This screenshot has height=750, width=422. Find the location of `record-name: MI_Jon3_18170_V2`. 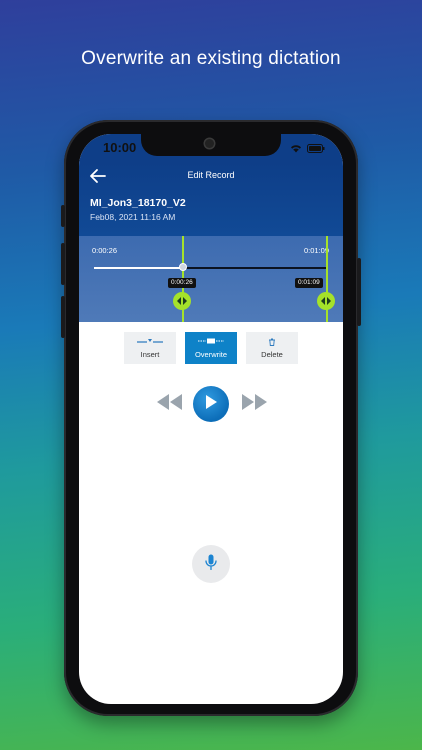

record-name: MI_Jon3_18170_V2 is located at coordinates (138, 203).